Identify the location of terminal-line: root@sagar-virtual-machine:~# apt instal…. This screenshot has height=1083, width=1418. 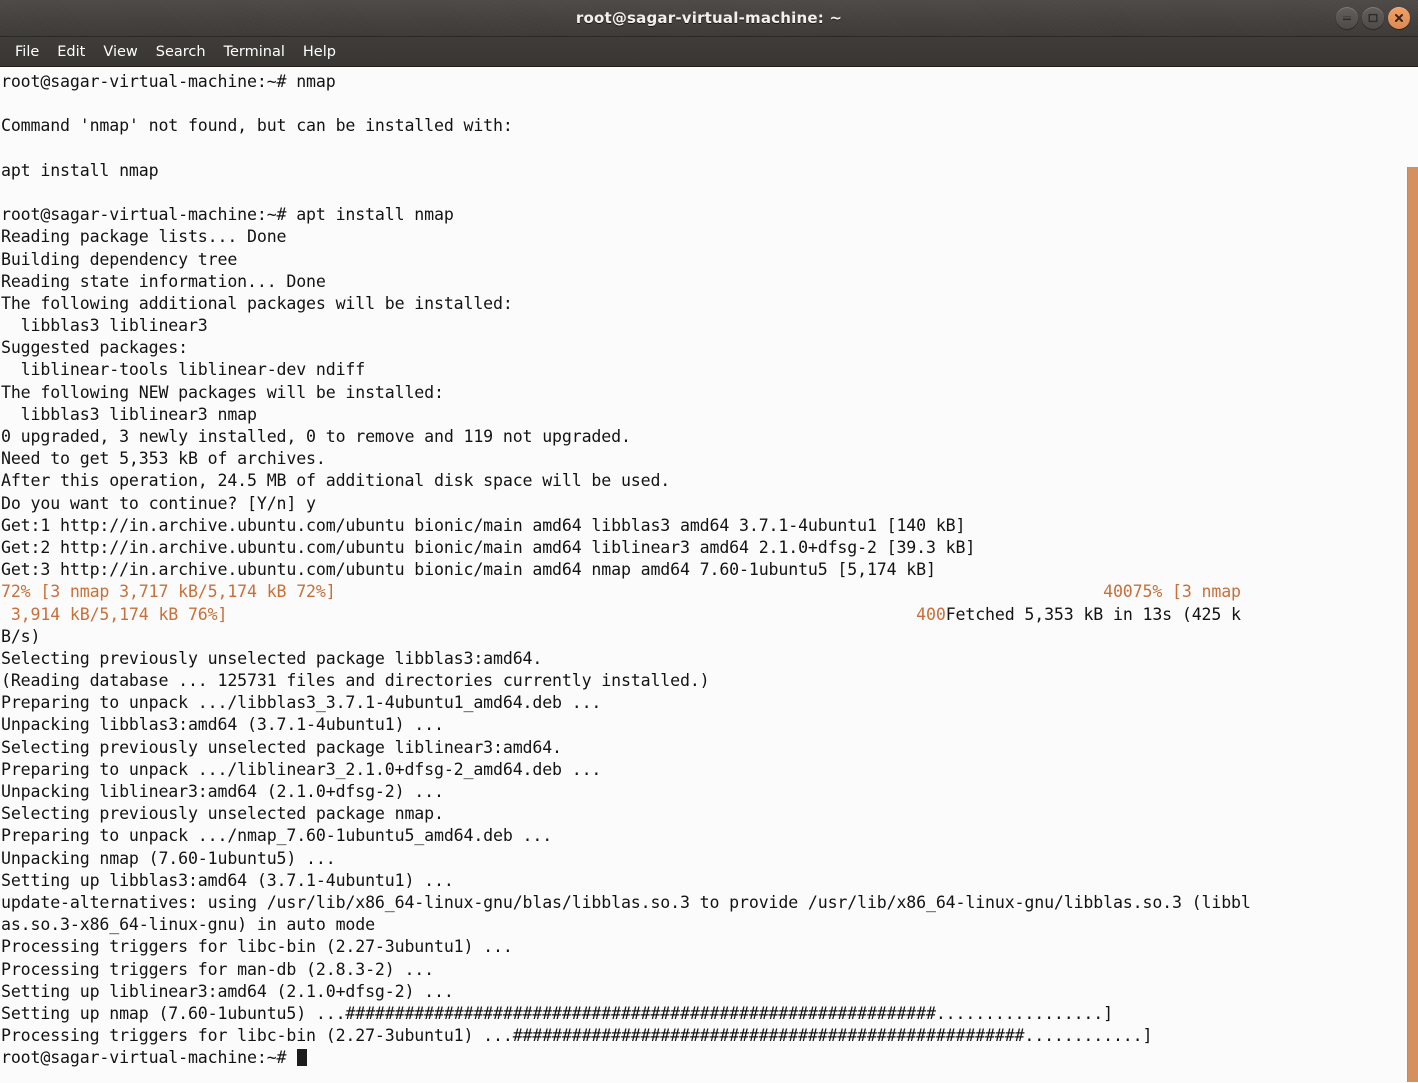
(227, 215).